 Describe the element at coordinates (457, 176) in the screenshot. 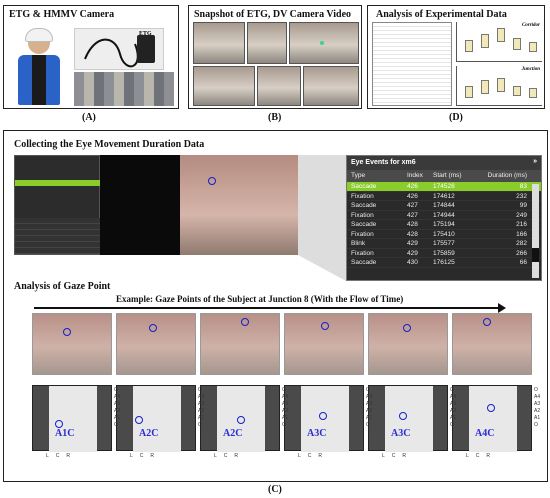

I see `col-start: Start (ms)` at that location.